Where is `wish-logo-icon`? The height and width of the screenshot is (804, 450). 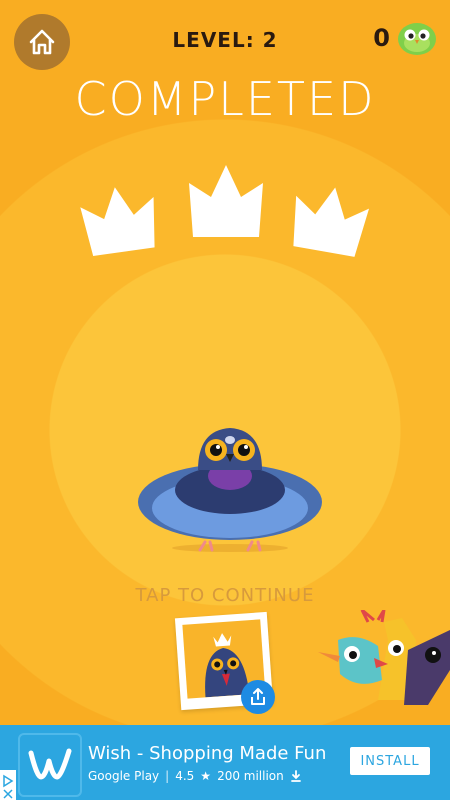 wish-logo-icon is located at coordinates (50, 764).